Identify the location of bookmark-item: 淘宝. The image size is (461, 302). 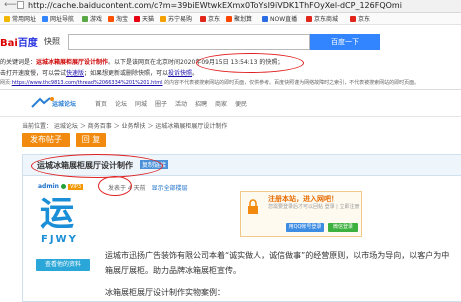
(118, 18).